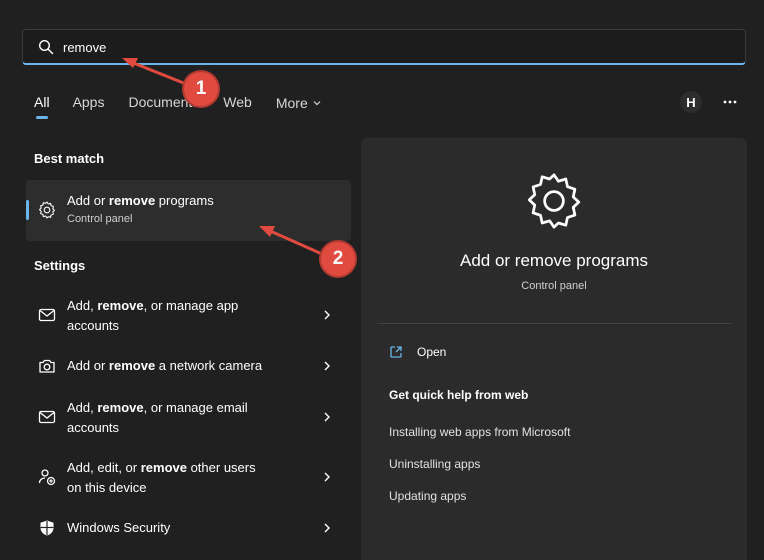 This screenshot has width=764, height=560. I want to click on settings-result-title: Add, edit, or remove other users, so click(161, 467).